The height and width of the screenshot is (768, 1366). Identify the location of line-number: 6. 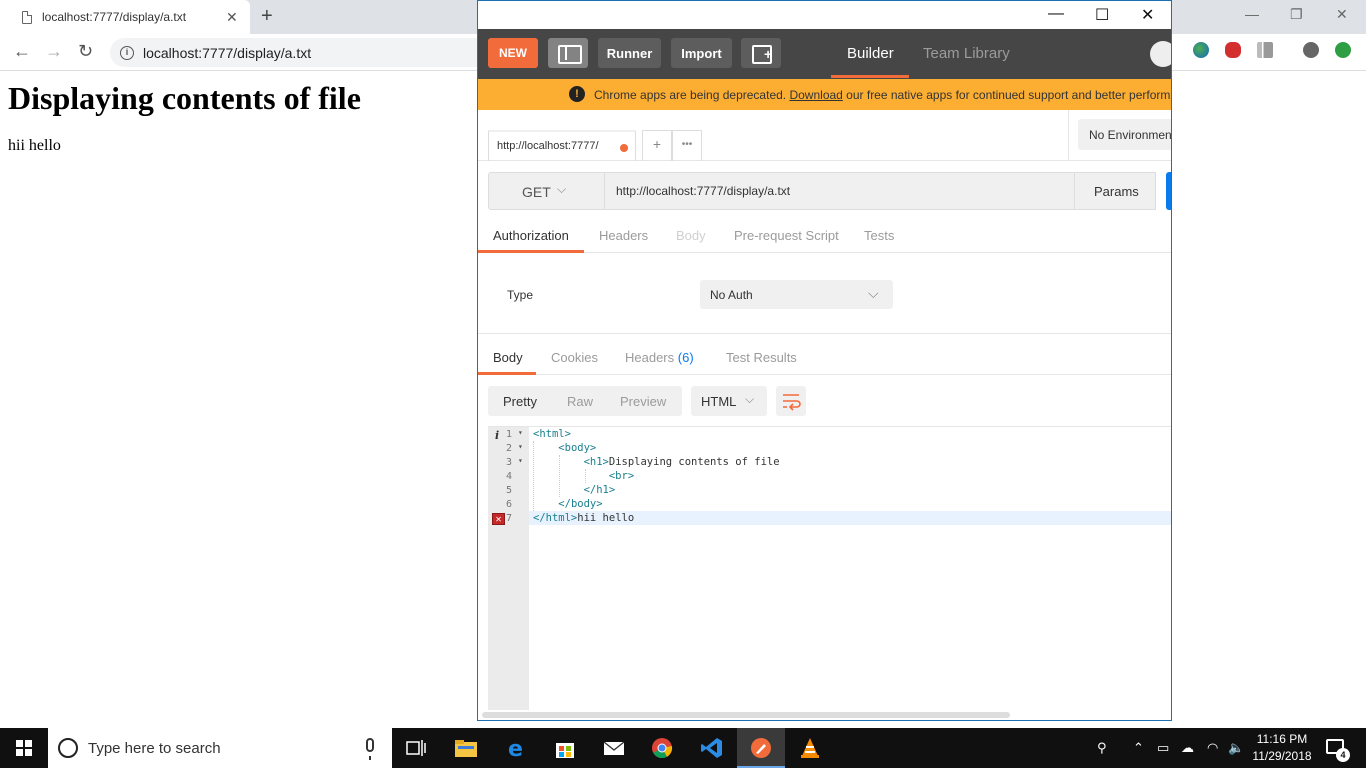
(509, 504).